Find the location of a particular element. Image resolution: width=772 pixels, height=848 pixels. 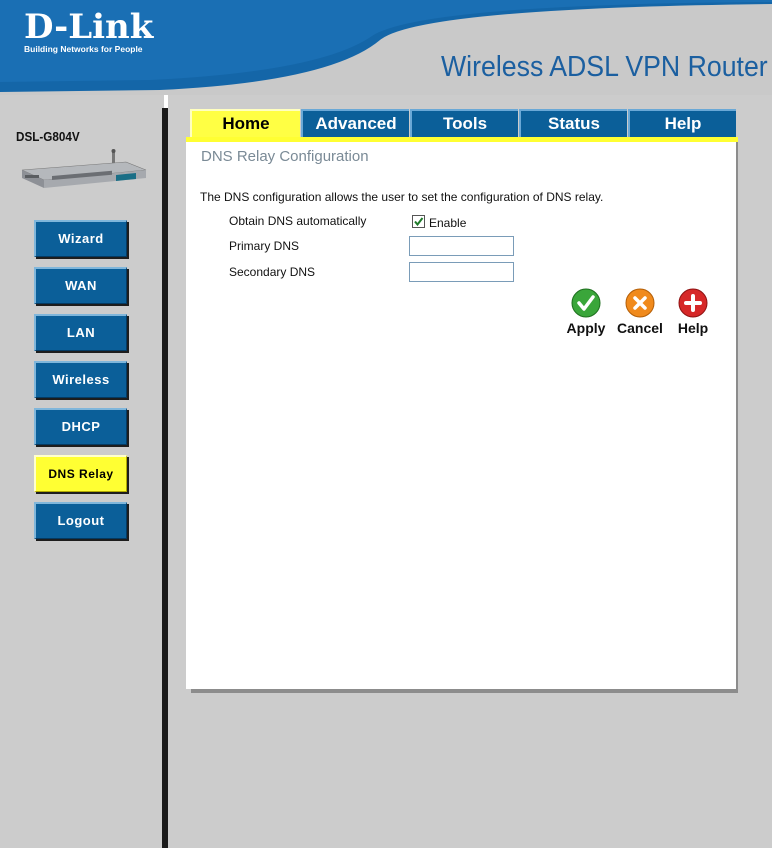

cancel-button: Cancel is located at coordinates (640, 312).